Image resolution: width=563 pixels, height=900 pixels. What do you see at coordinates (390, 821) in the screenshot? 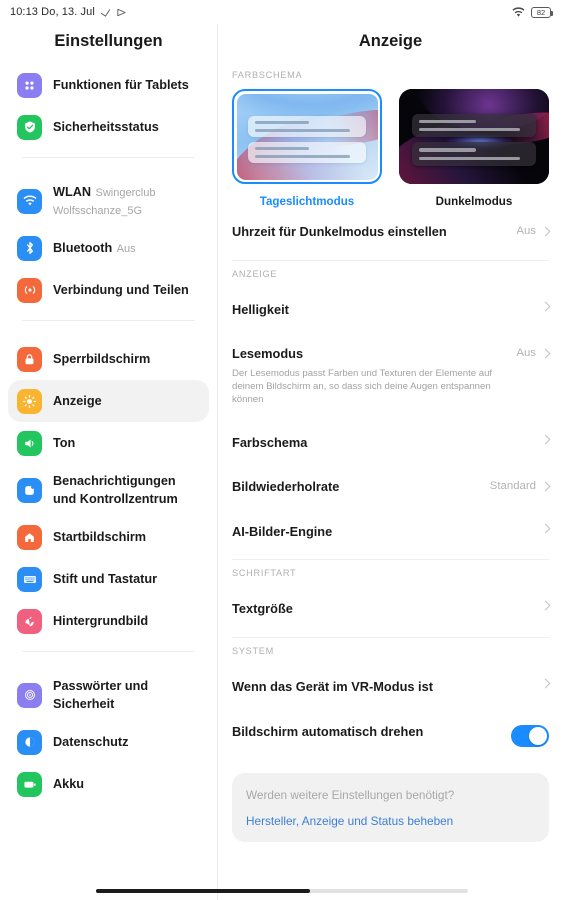
I see `suggestion-link: Hersteller, Anzeige und Status beheben` at bounding box center [390, 821].